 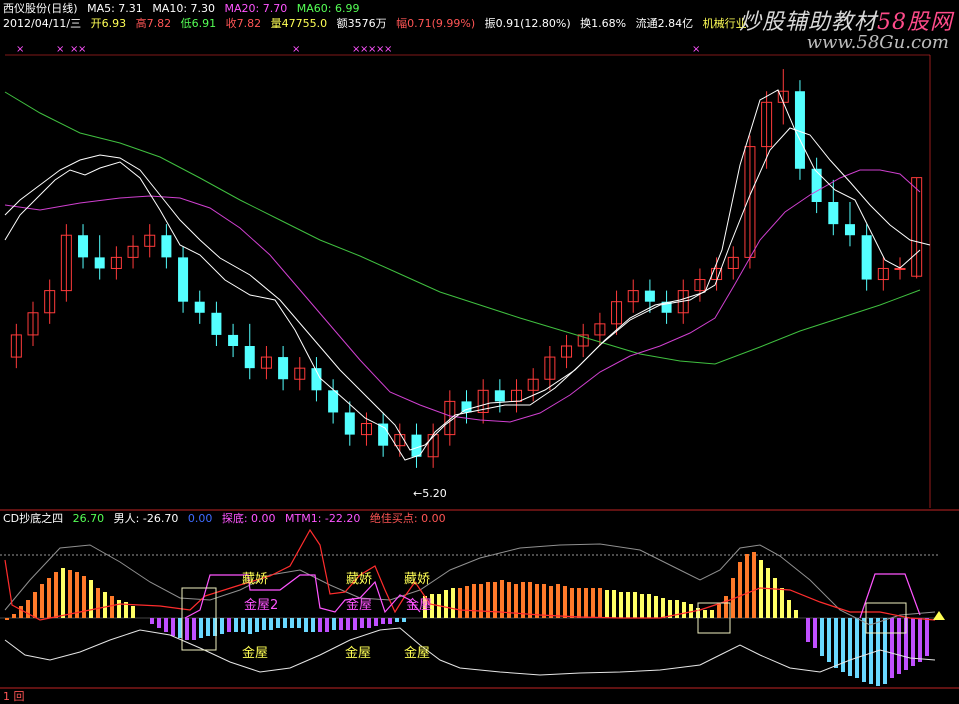 I want to click on label-cangjiao-1: 藏娇, so click(x=255, y=579).